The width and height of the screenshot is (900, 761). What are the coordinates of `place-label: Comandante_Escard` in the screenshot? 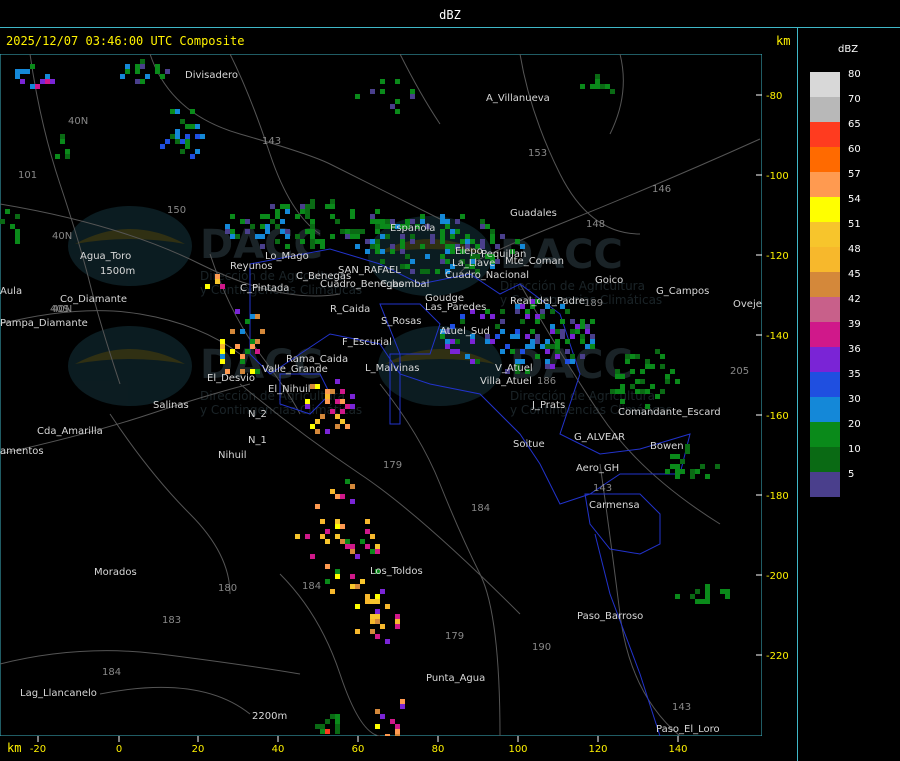 It's located at (669, 412).